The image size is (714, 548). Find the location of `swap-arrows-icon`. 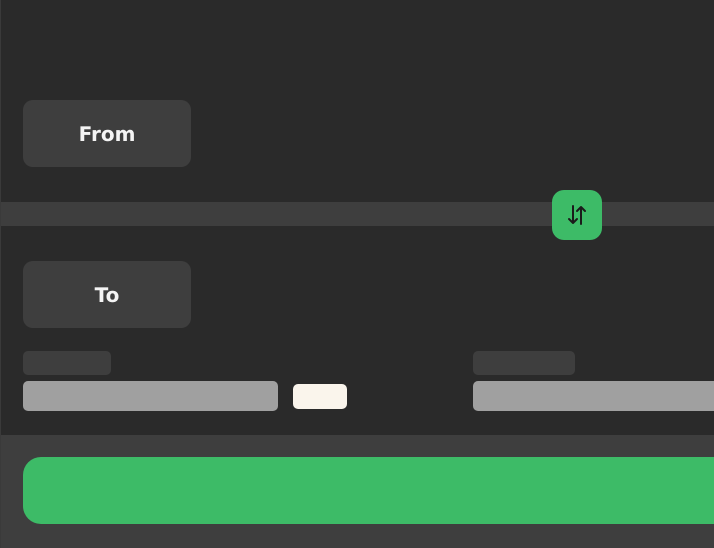

swap-arrows-icon is located at coordinates (577, 215).